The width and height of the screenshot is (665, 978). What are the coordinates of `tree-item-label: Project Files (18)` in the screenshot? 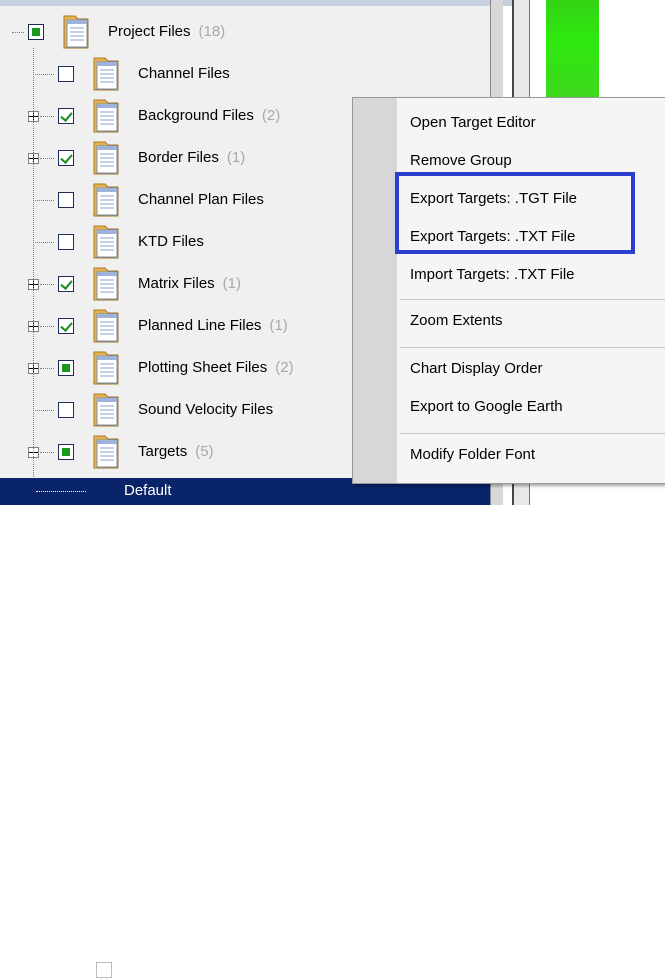 It's located at (166, 31).